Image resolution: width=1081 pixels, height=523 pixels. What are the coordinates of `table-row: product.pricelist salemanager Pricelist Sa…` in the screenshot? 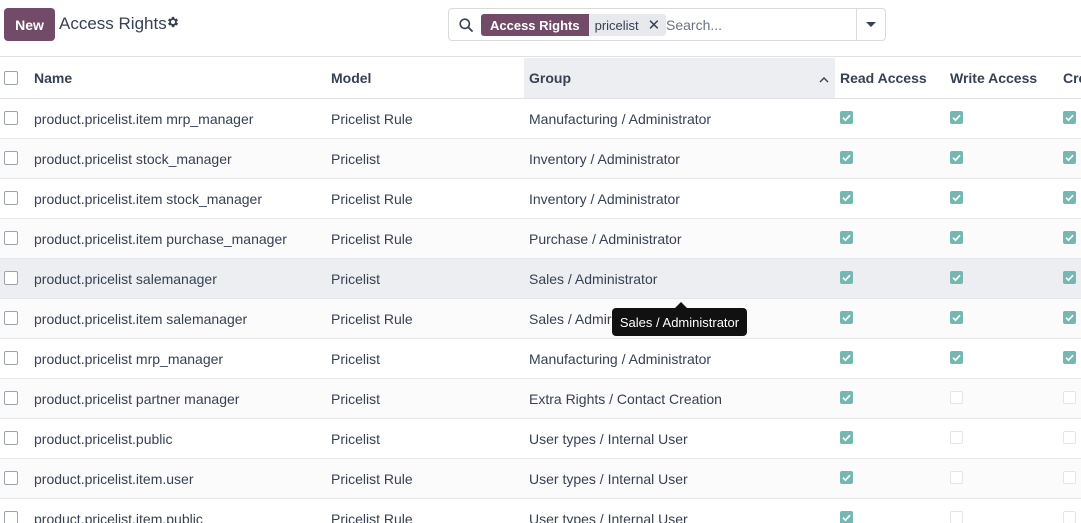 It's located at (540, 279).